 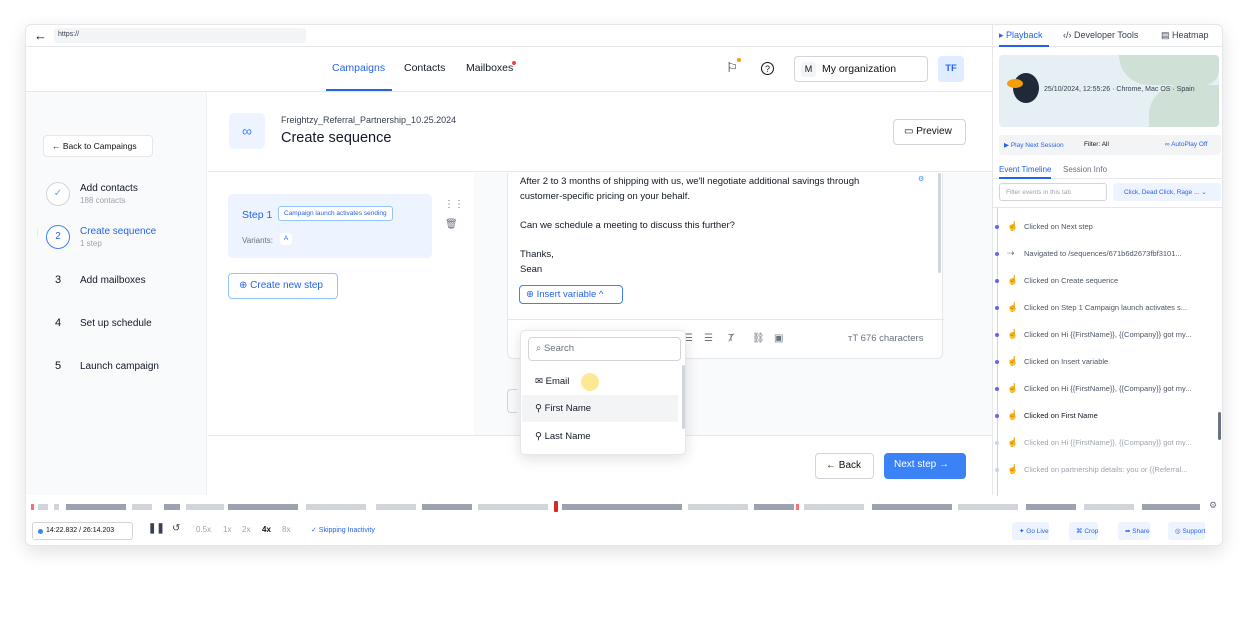 What do you see at coordinates (1167, 35) in the screenshot?
I see `heatmap-icon: ▤` at bounding box center [1167, 35].